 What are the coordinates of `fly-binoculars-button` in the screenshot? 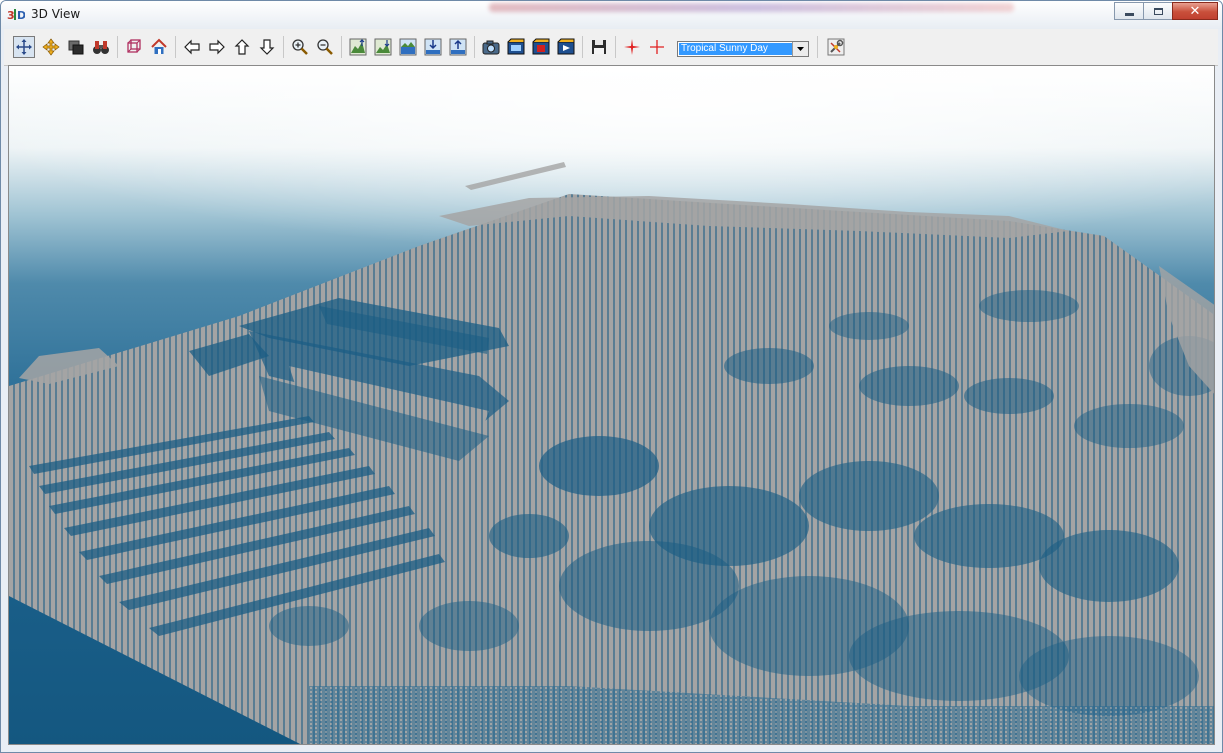 It's located at (101, 47).